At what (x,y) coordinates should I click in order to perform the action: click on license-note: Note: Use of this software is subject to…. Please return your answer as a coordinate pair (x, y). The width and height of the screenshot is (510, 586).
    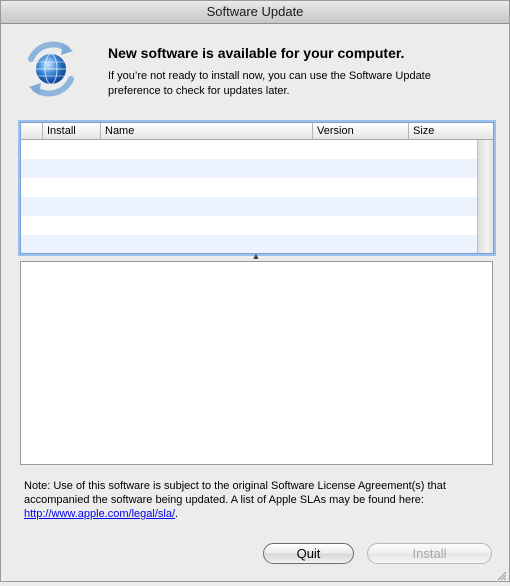
    Looking at the image, I should click on (259, 500).